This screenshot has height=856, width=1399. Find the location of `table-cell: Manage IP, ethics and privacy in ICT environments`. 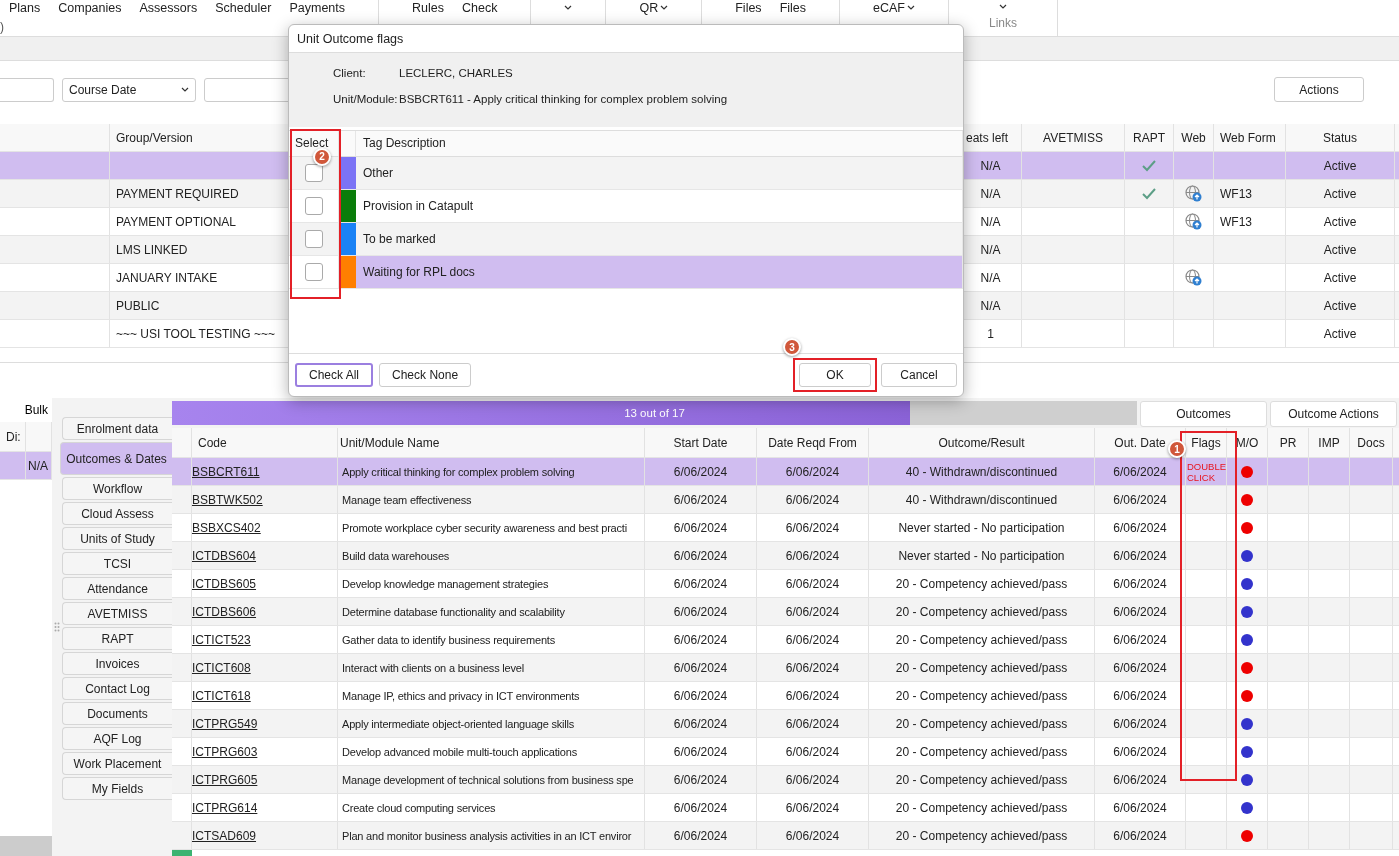

table-cell: Manage IP, ethics and privacy in ICT environments is located at coordinates (461, 695).